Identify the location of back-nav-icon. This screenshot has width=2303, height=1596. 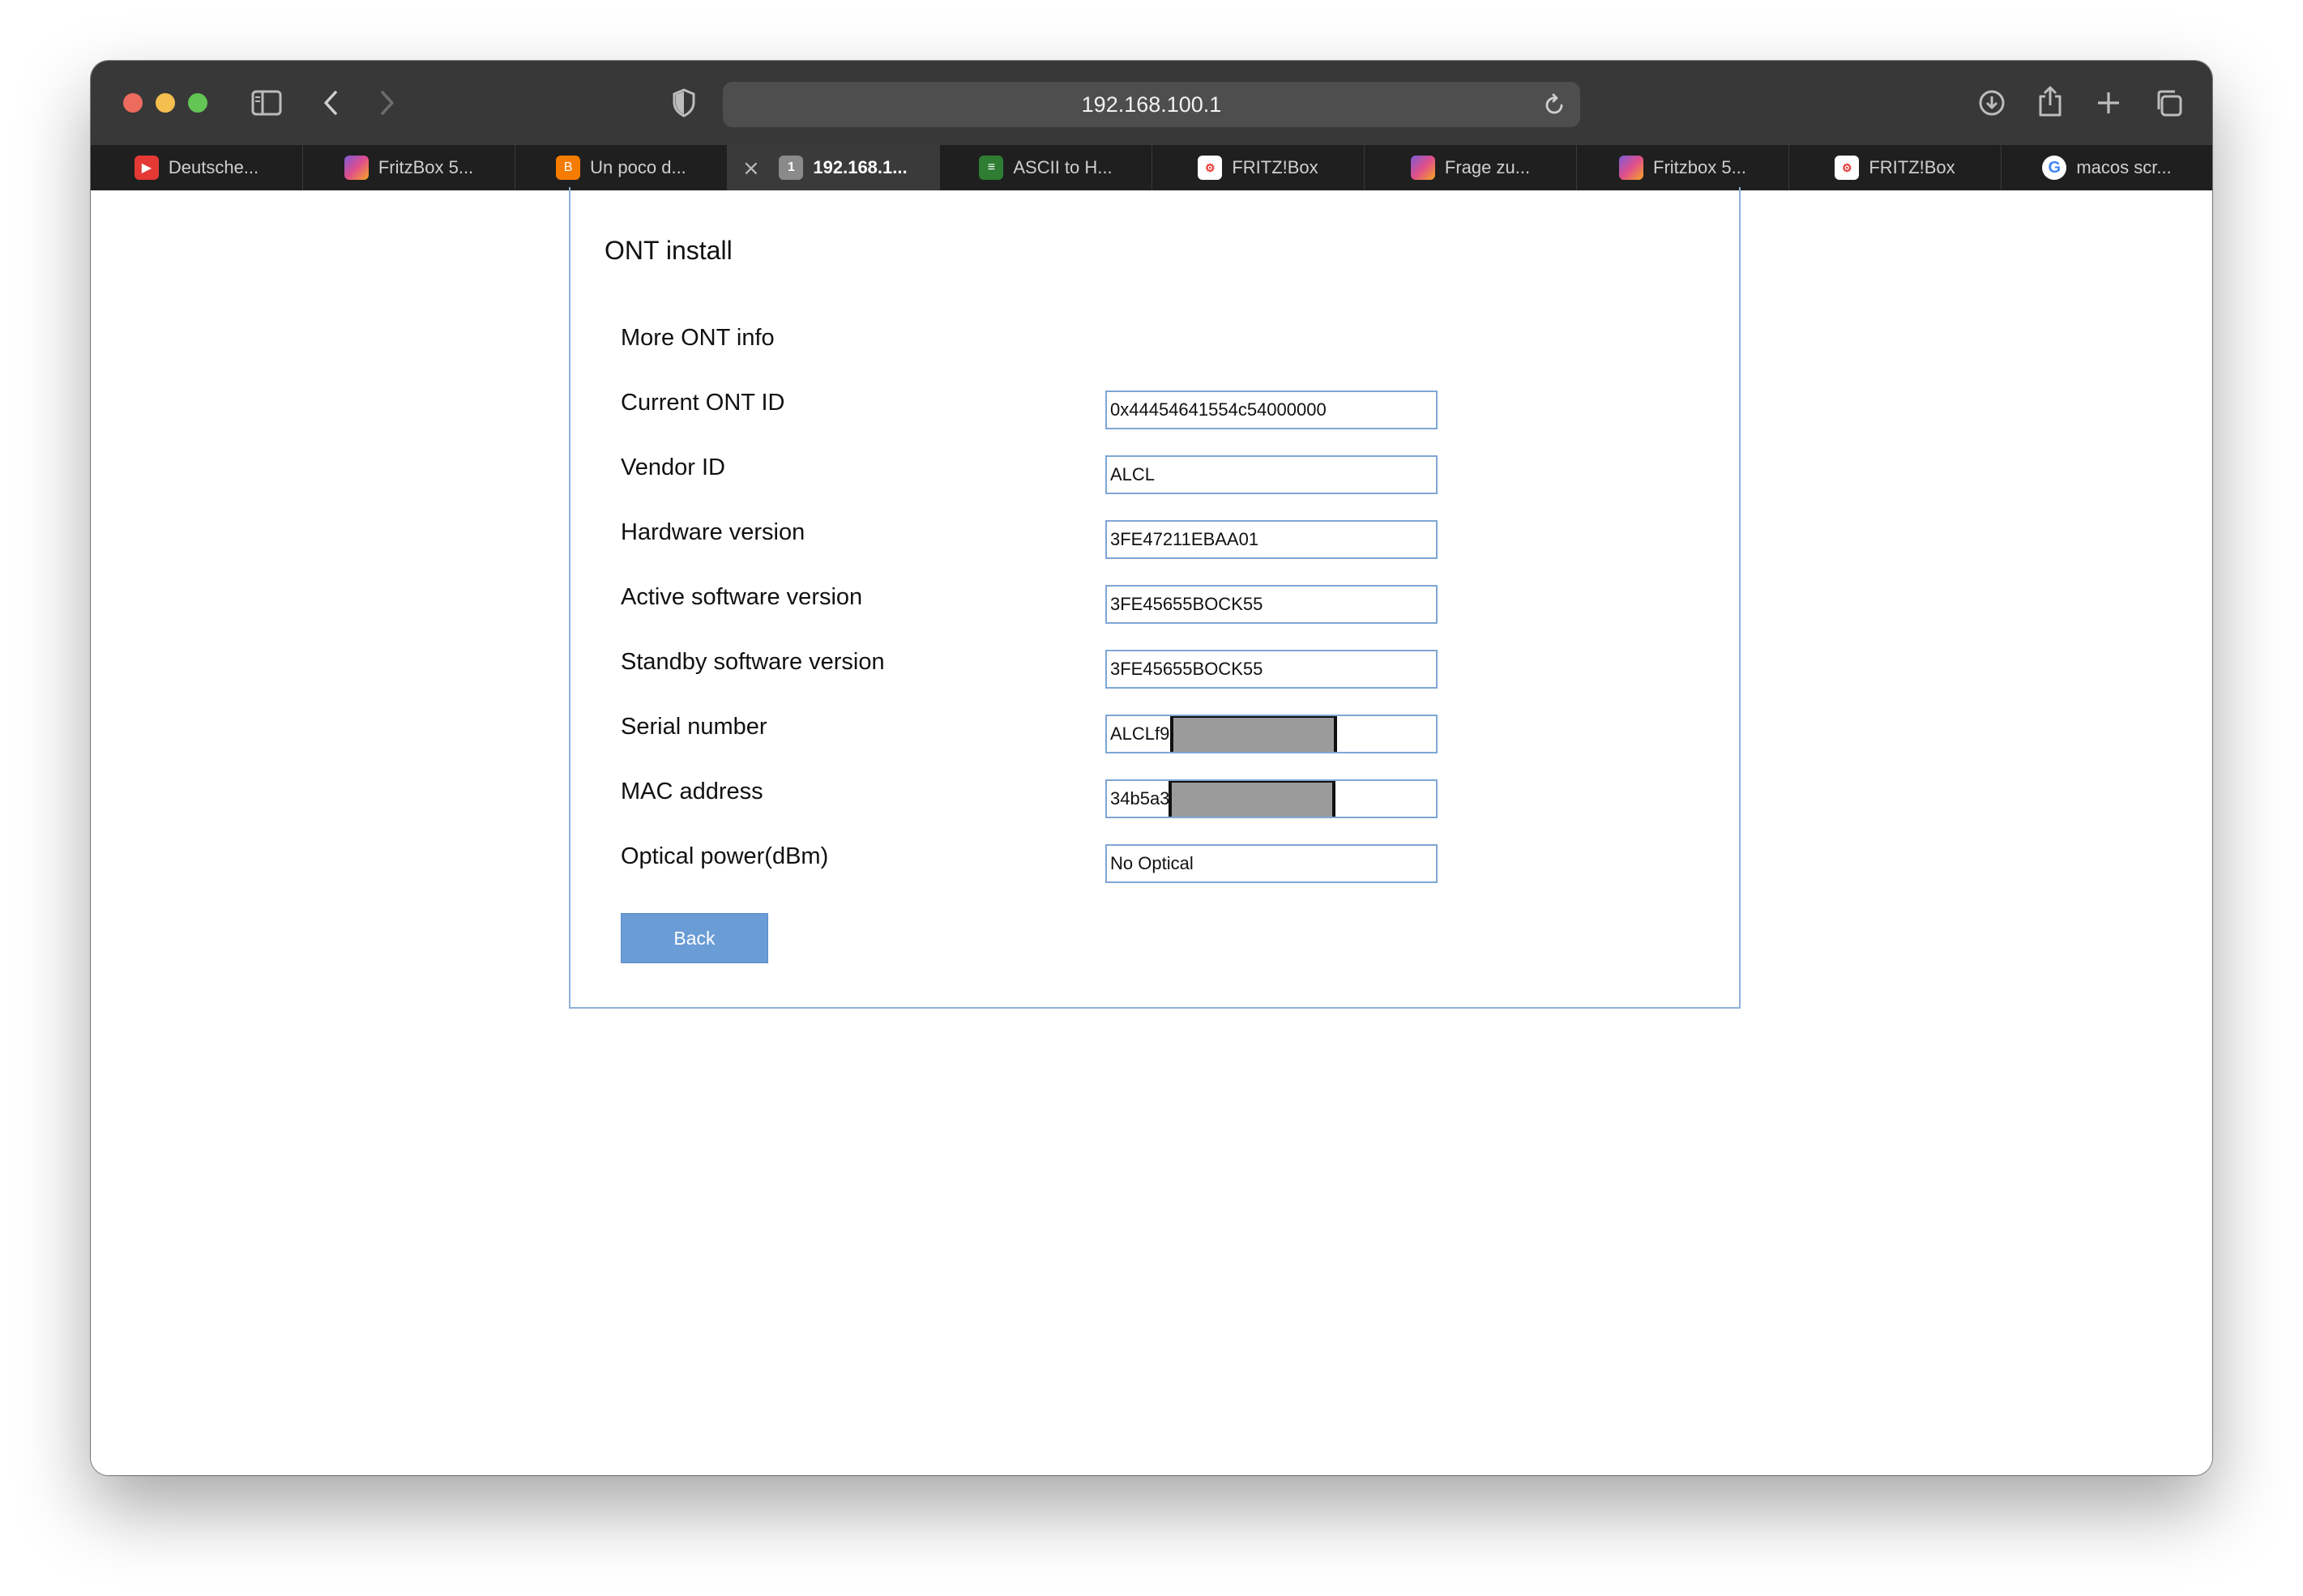
(330, 103).